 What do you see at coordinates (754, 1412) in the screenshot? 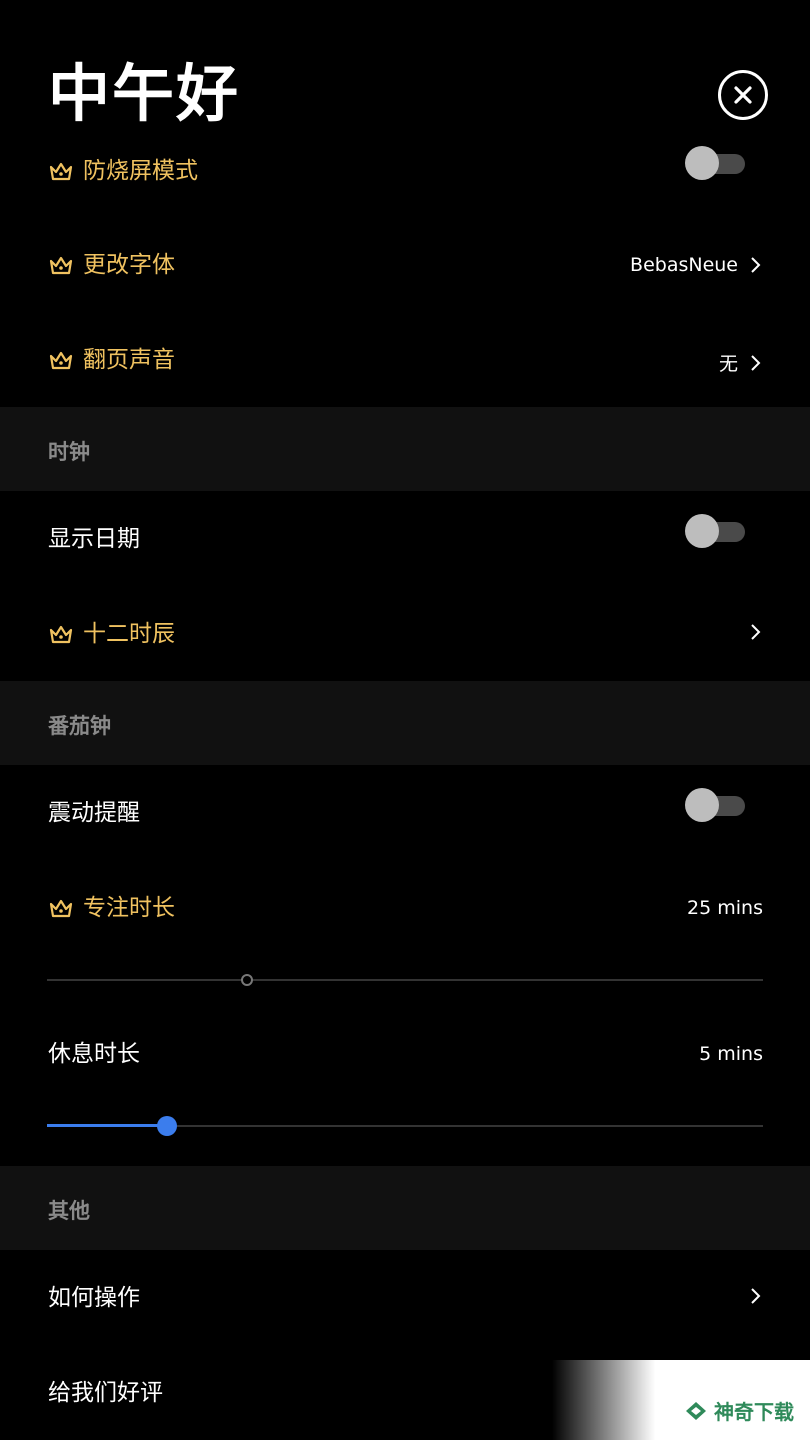
I see `watermark-text: 神奇下载` at bounding box center [754, 1412].